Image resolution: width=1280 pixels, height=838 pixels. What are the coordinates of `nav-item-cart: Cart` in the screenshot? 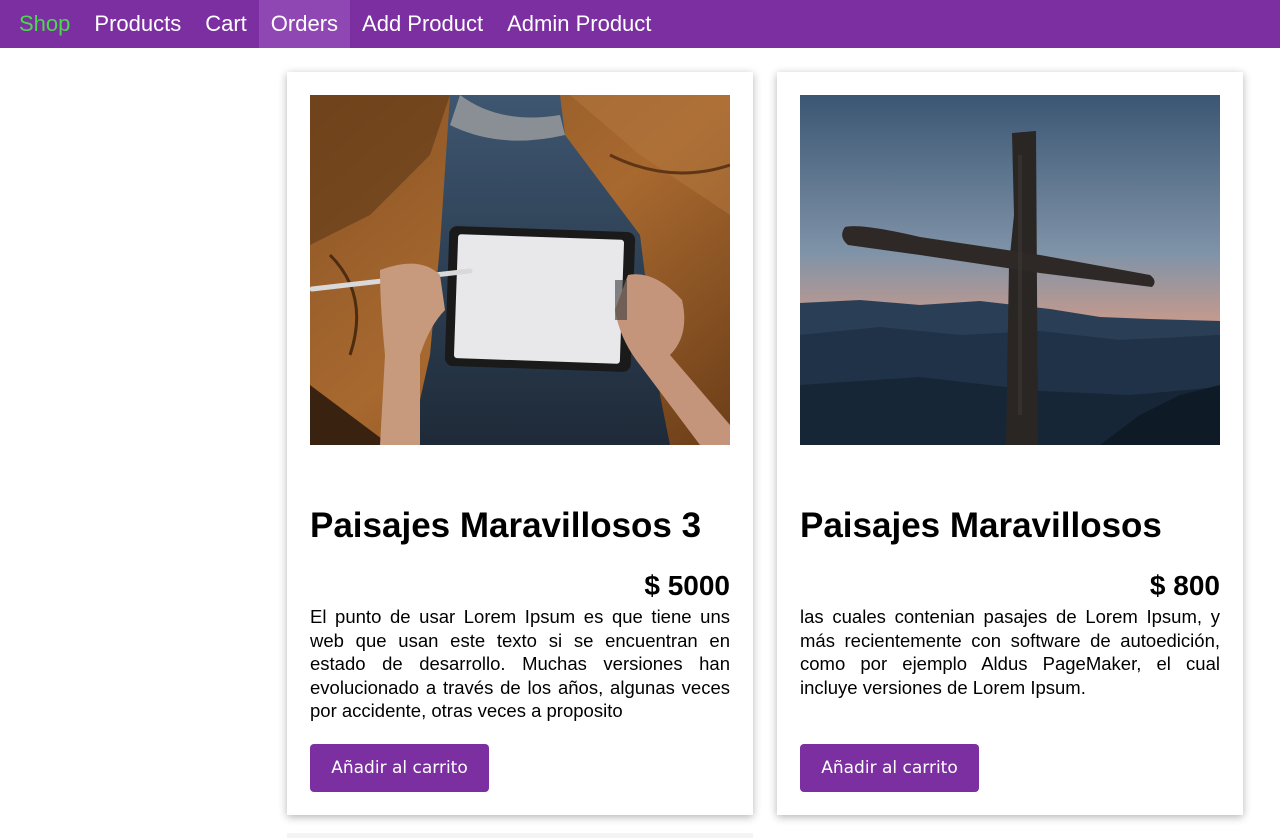 It's located at (226, 24).